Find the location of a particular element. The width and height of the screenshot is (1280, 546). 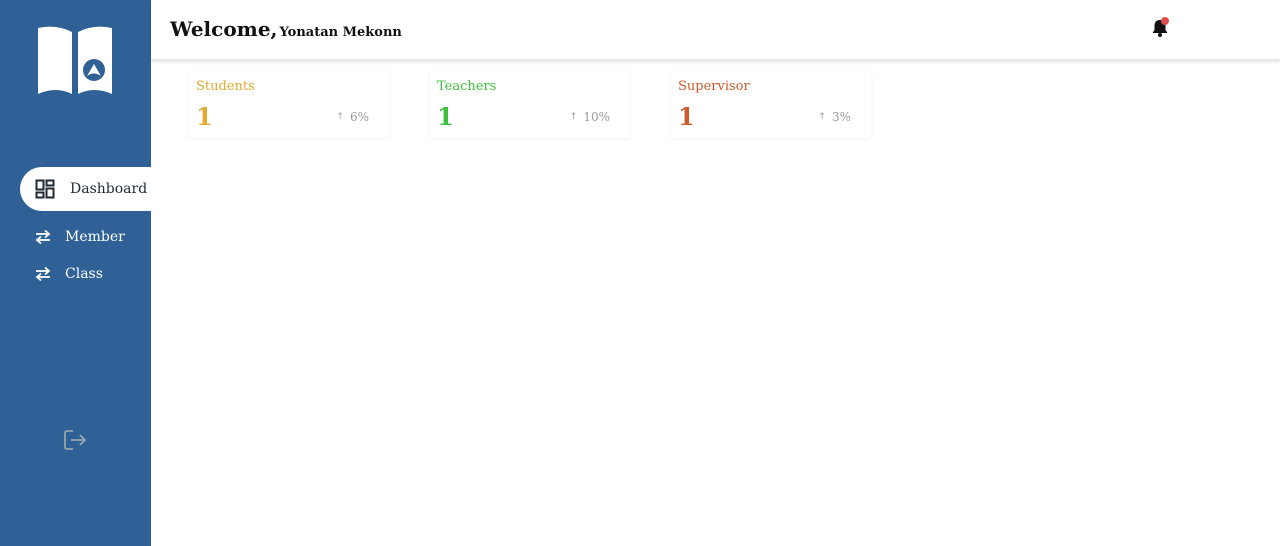

stat-card-change: ↑ 6% is located at coordinates (352, 117).